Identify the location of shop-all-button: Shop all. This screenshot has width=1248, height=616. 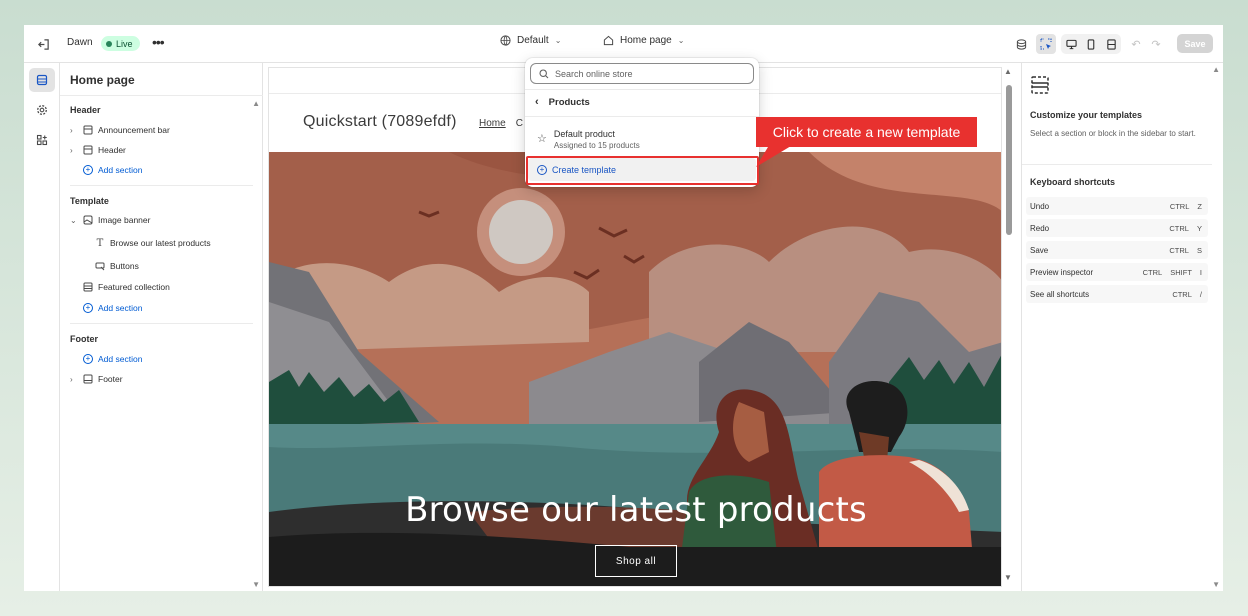
(636, 561).